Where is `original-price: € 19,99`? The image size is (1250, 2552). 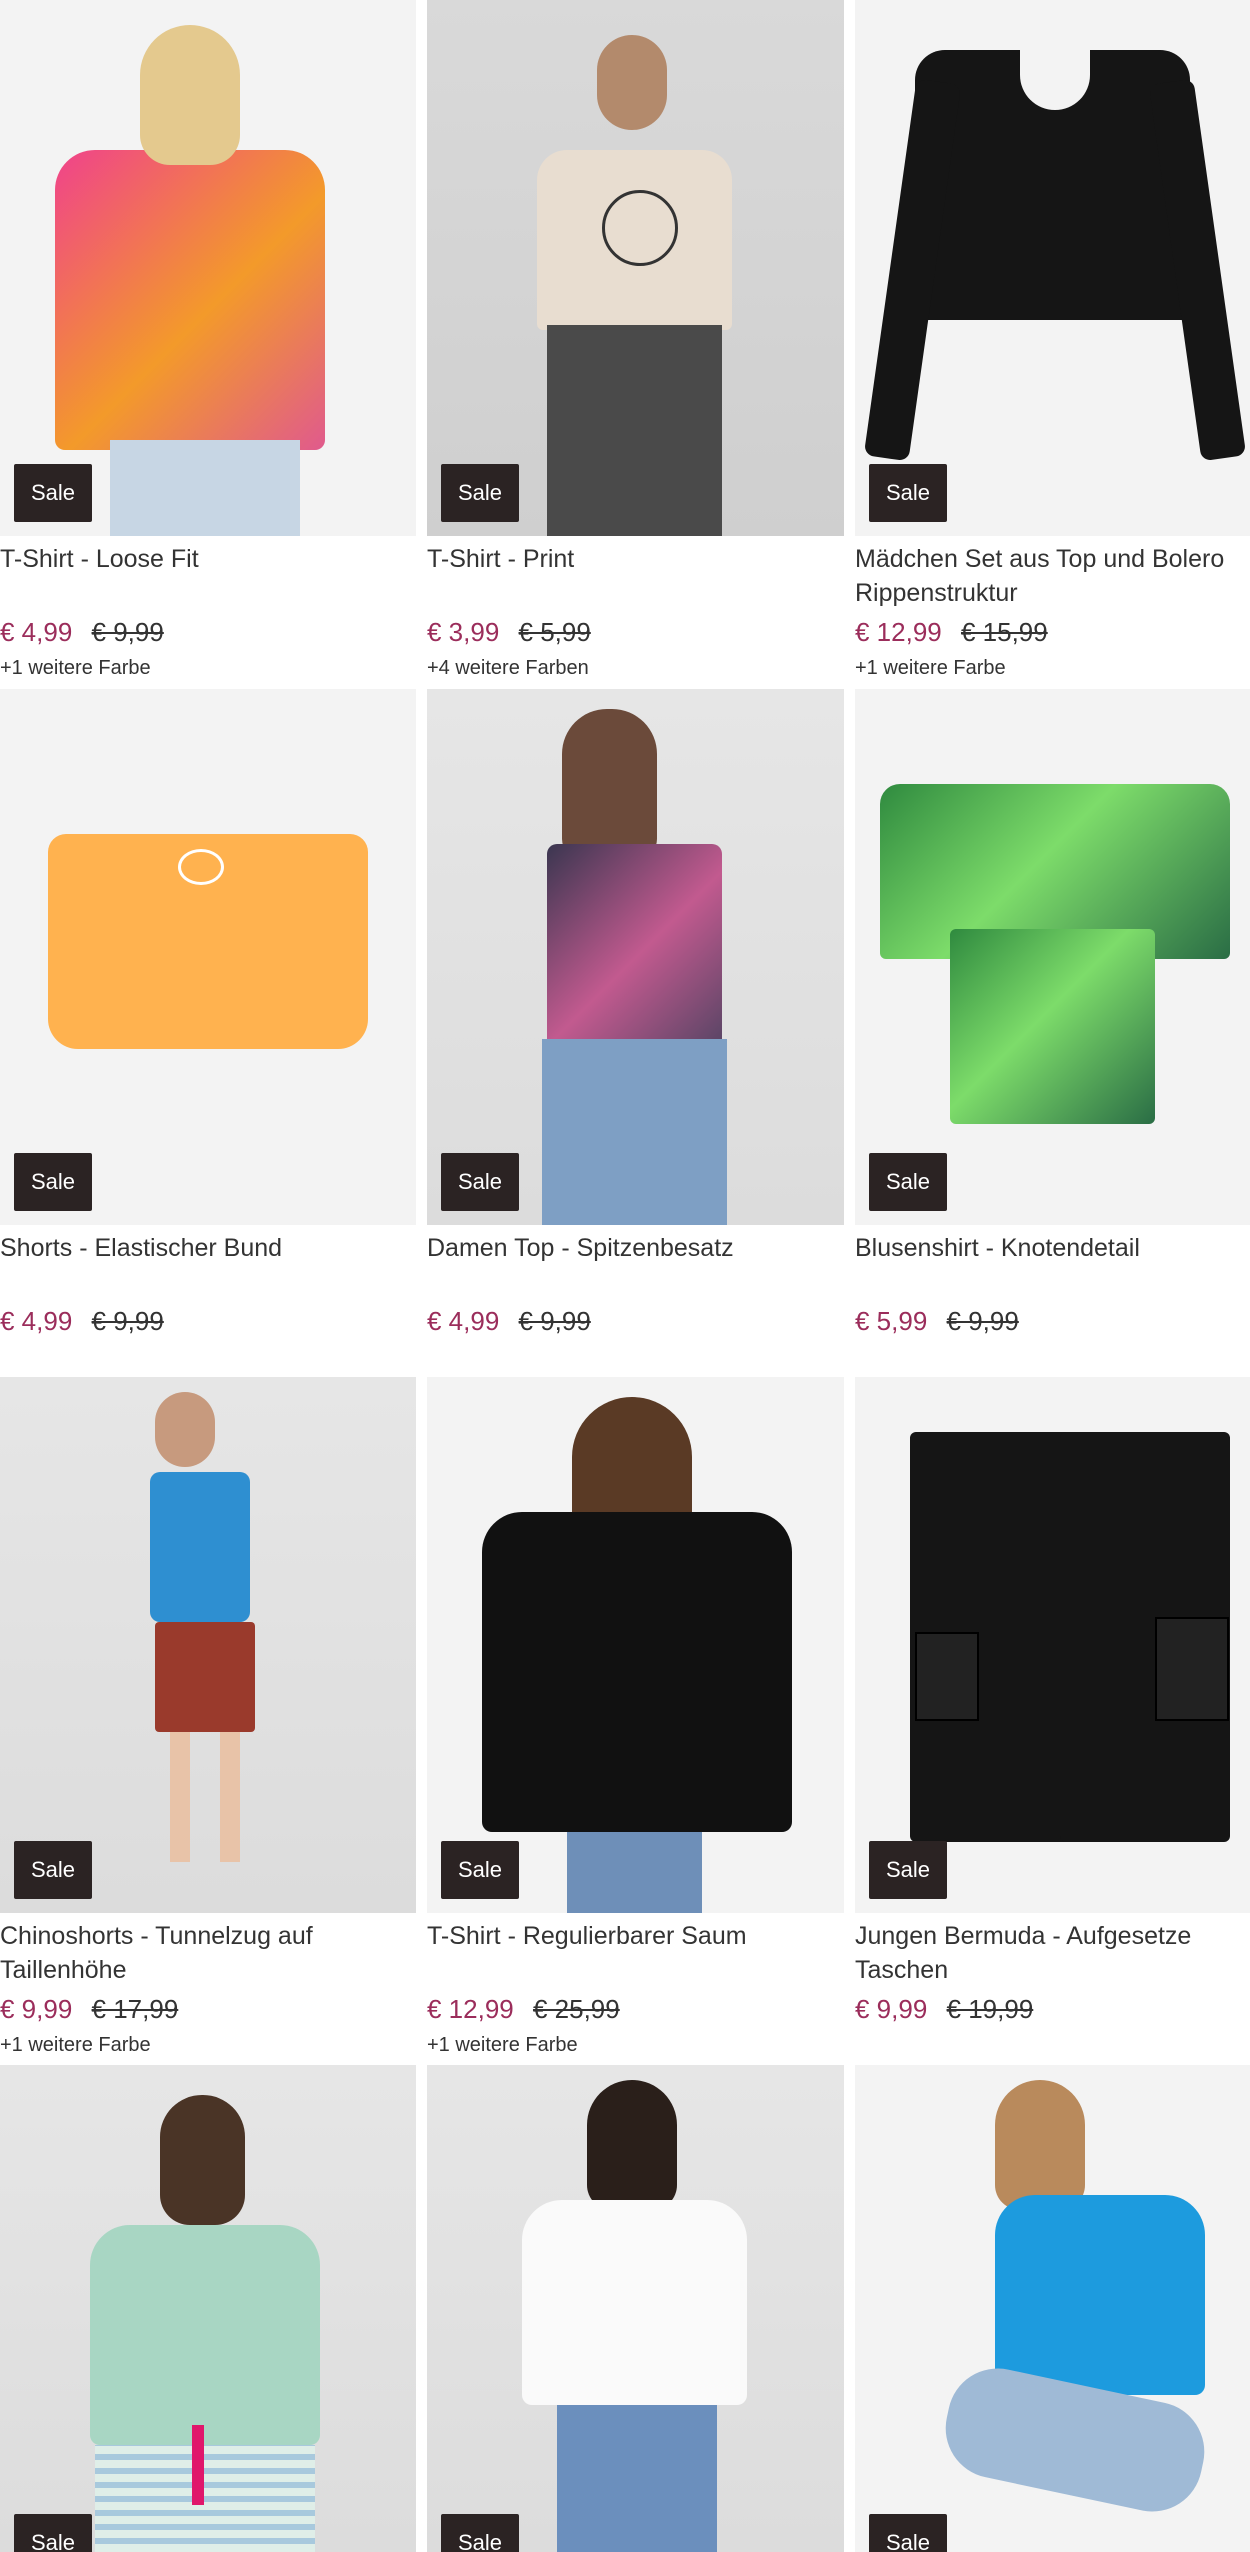 original-price: € 19,99 is located at coordinates (990, 2009).